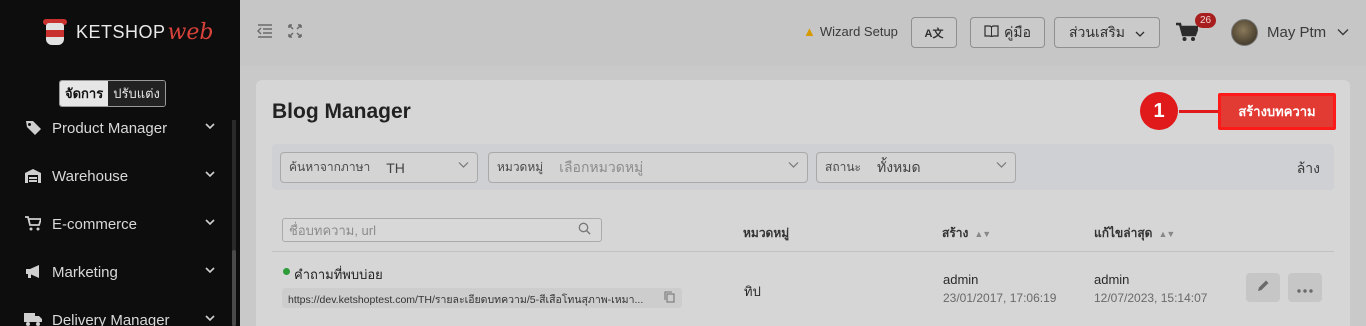  Describe the element at coordinates (803, 229) in the screenshot. I see `table-header: หมวดหมู่ สร้าง ▲▼ แก้ไขล่าสุด ▲▼` at that location.